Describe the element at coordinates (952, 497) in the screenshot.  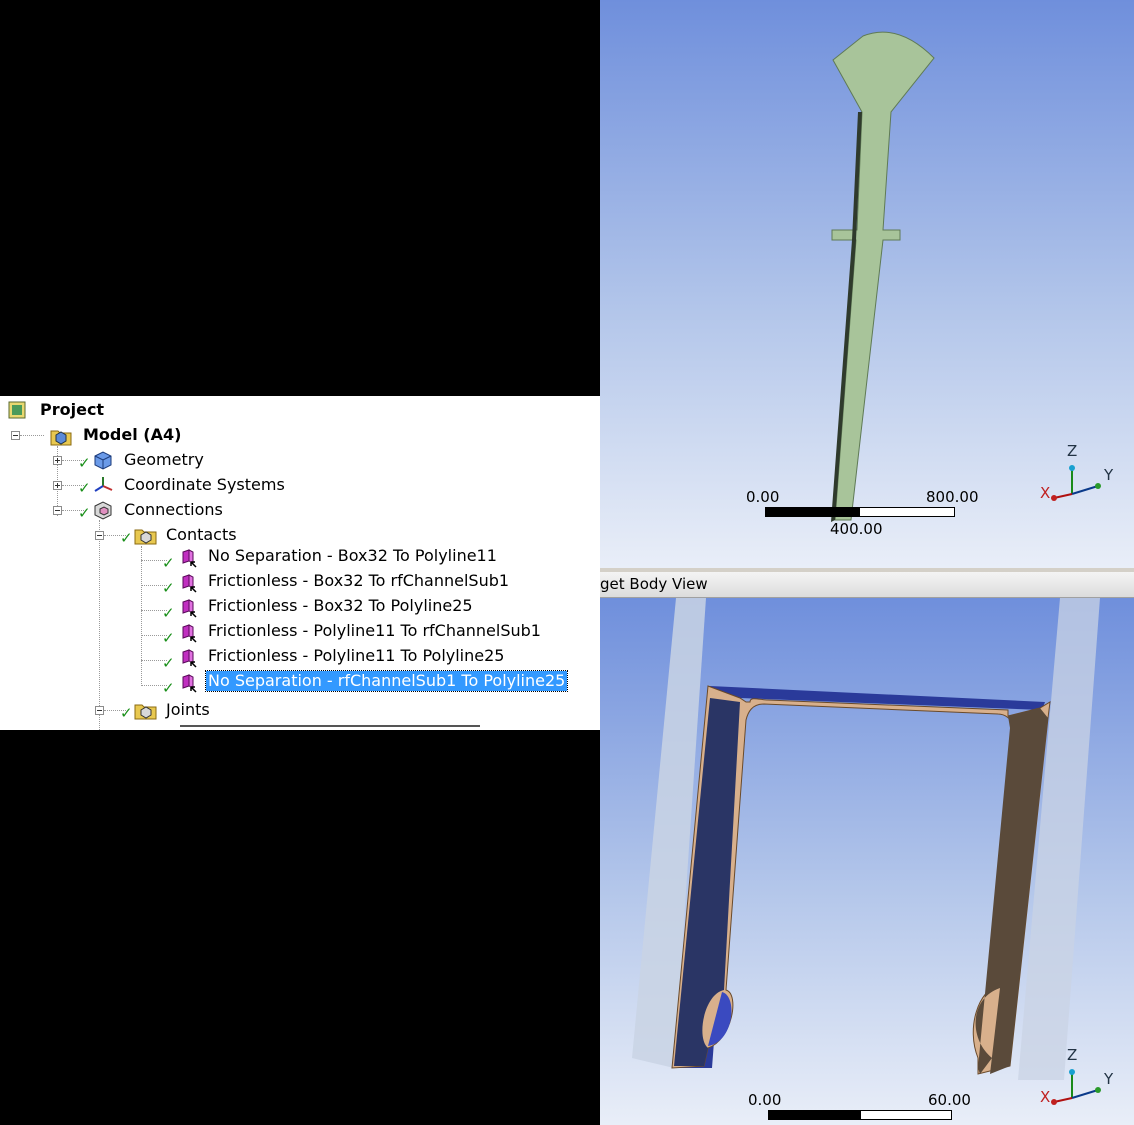
I see `scale-label-right: 800.00` at that location.